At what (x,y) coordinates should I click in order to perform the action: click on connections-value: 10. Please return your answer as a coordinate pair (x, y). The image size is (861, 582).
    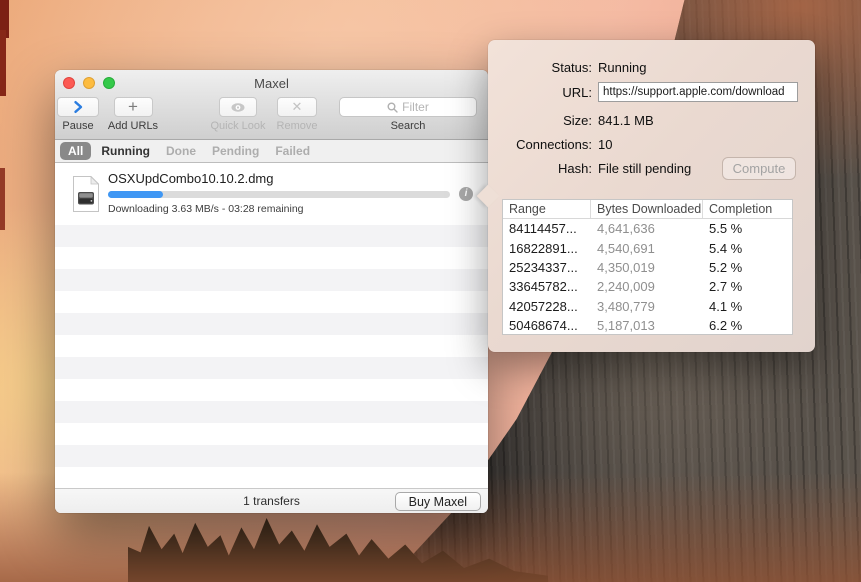
    Looking at the image, I should click on (605, 144).